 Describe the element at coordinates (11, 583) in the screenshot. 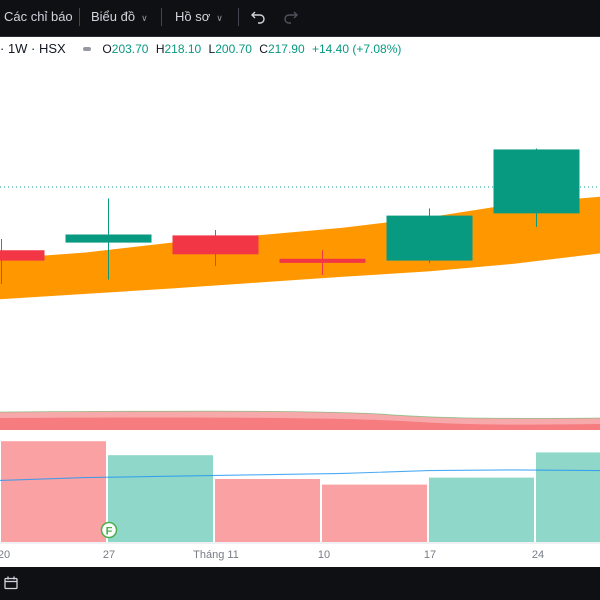

I see `calendar-icon` at that location.